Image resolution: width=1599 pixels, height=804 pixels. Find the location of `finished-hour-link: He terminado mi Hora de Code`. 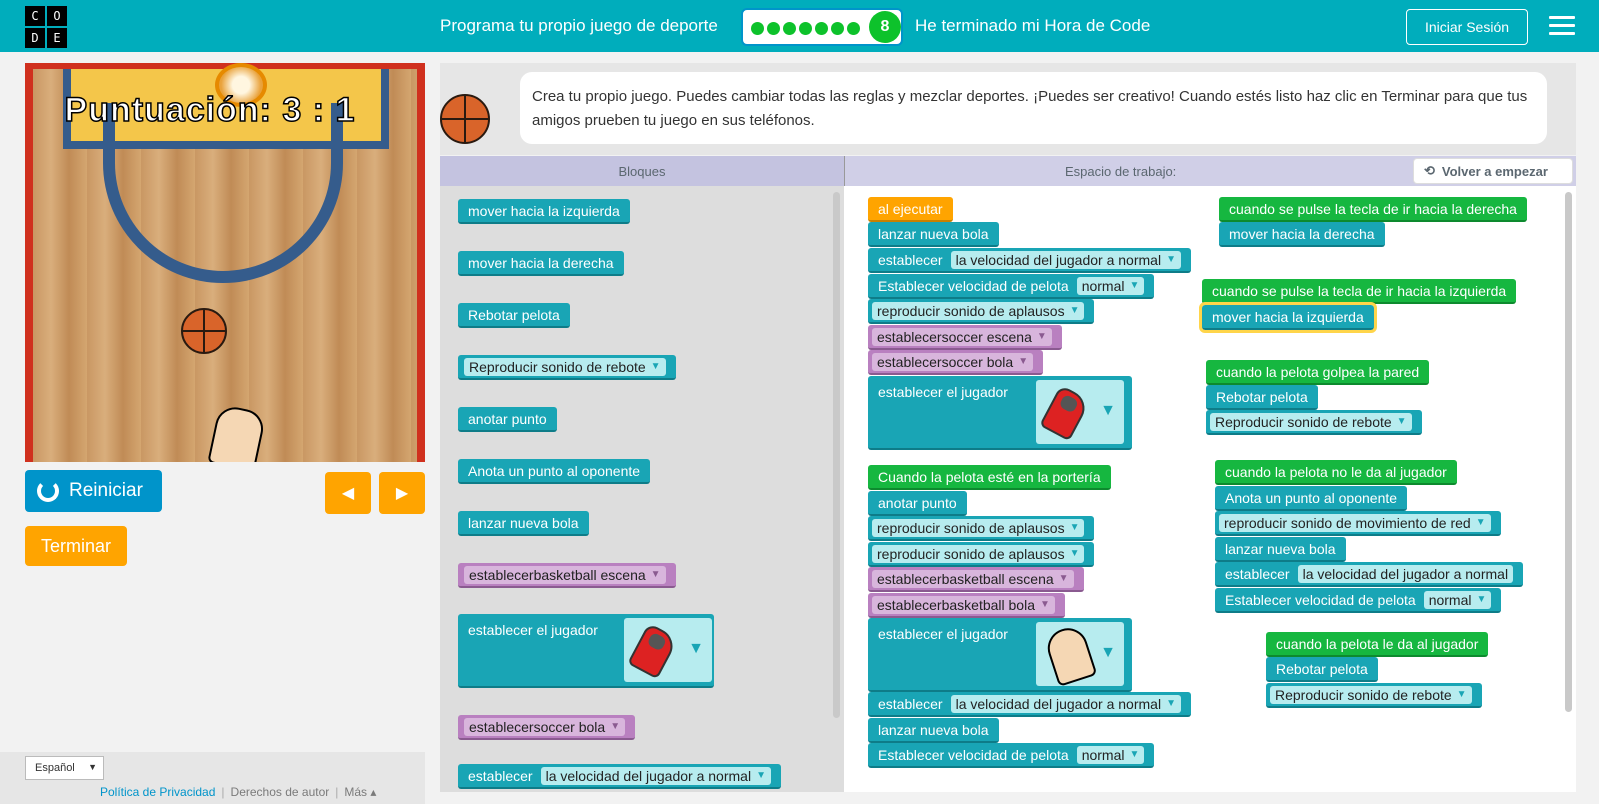

finished-hour-link: He terminado mi Hora de Code is located at coordinates (1032, 26).